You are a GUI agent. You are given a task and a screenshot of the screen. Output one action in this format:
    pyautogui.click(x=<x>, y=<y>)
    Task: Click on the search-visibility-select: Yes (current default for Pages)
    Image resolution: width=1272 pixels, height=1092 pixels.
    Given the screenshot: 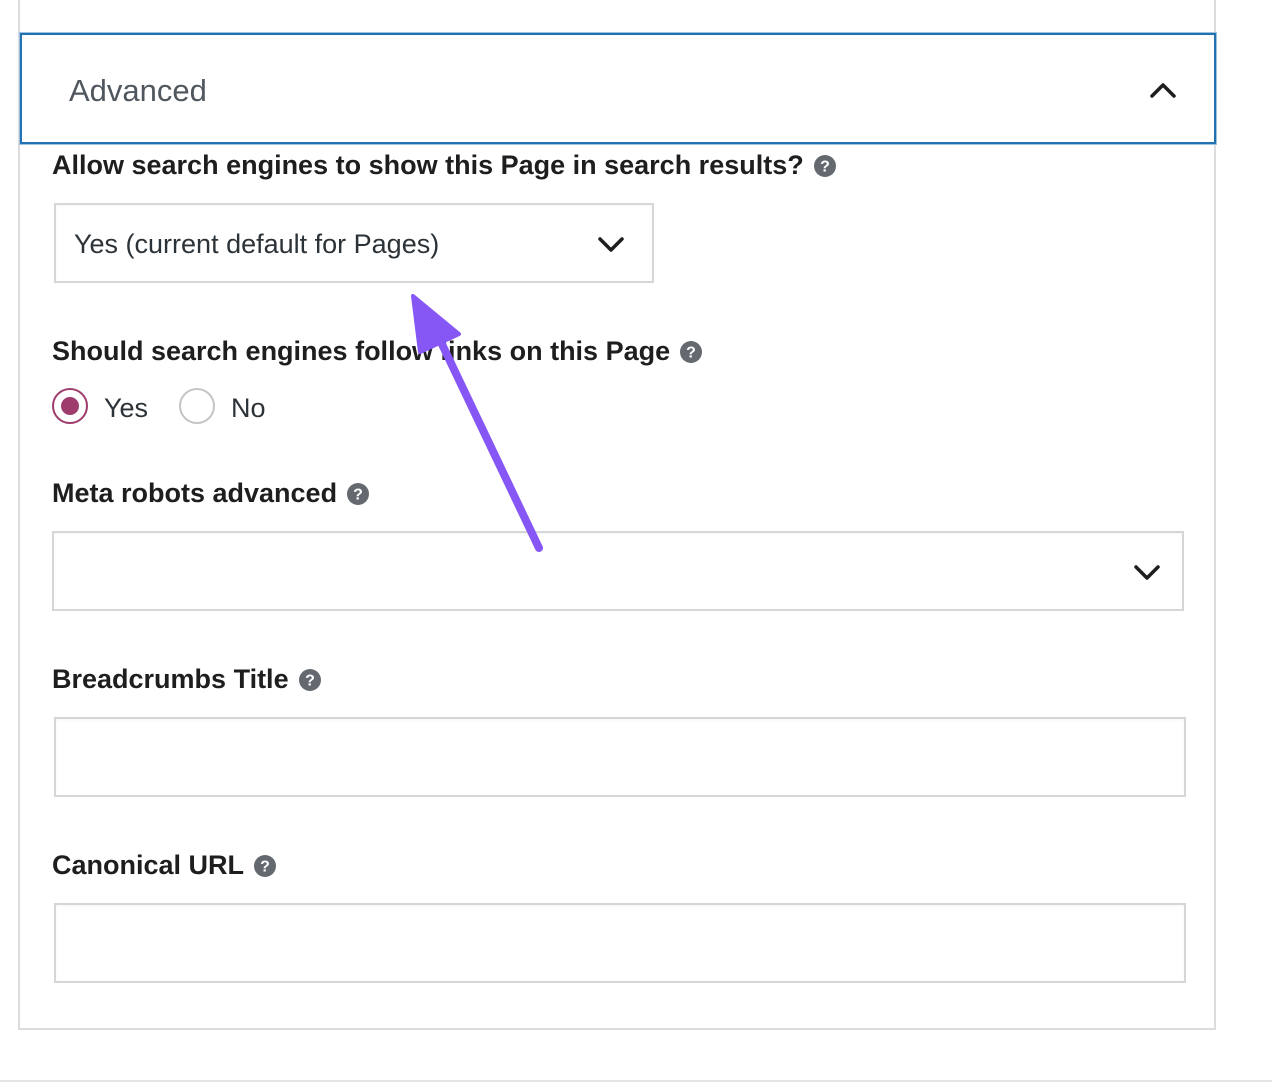 What is the action you would take?
    pyautogui.click(x=354, y=243)
    